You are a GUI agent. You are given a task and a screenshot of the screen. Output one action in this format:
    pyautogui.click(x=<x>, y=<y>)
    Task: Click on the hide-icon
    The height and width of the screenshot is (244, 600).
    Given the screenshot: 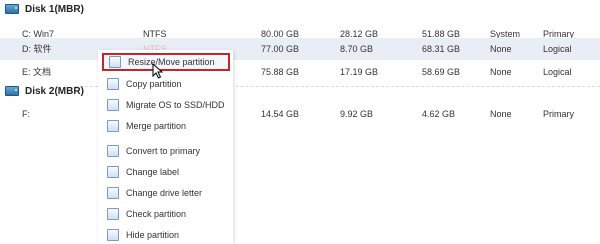 What is the action you would take?
    pyautogui.click(x=113, y=235)
    